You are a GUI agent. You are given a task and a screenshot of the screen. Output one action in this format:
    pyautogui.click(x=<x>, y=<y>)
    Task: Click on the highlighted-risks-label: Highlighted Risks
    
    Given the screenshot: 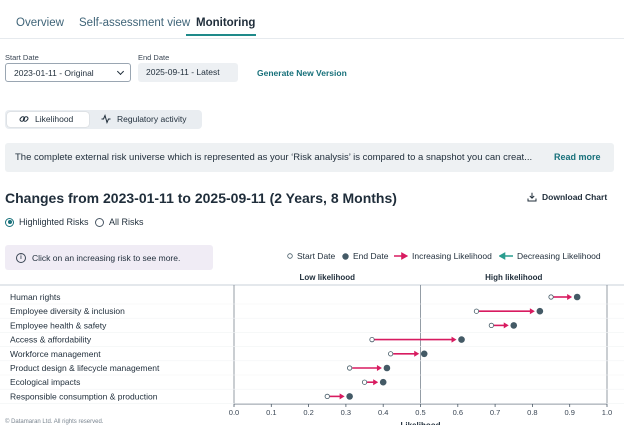 What is the action you would take?
    pyautogui.click(x=54, y=222)
    